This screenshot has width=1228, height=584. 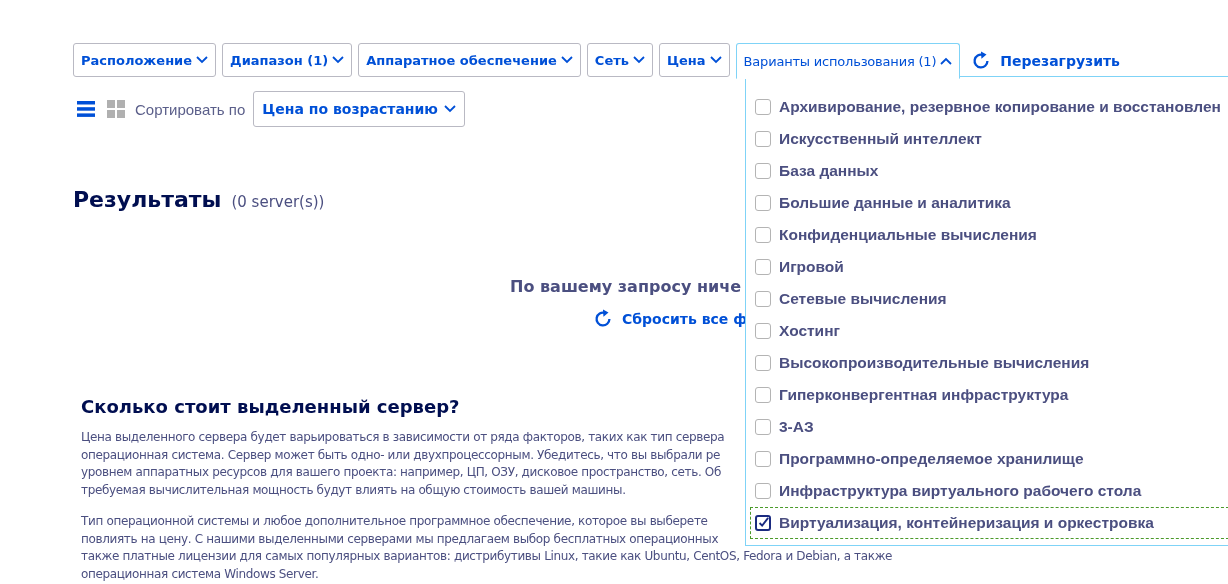 What do you see at coordinates (863, 299) in the screenshot?
I see `option-label: Сетевые вычисления` at bounding box center [863, 299].